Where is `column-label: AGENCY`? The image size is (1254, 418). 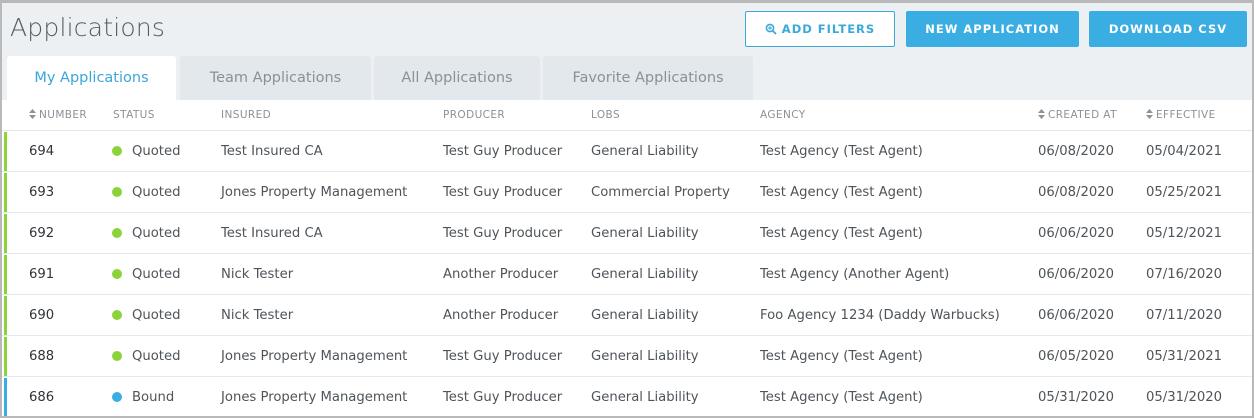 column-label: AGENCY is located at coordinates (783, 115).